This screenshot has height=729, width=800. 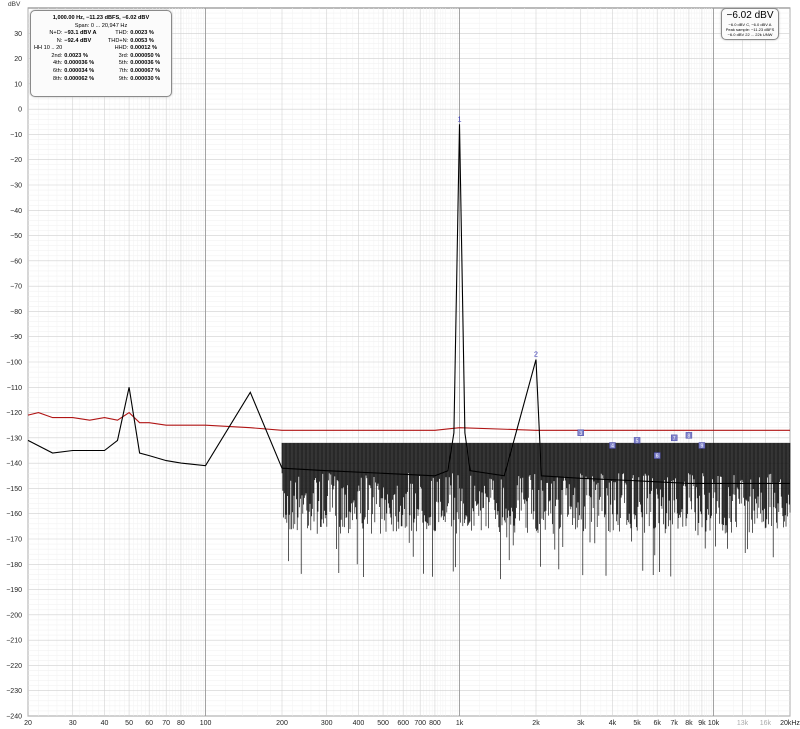 What do you see at coordinates (14, 666) in the screenshot?
I see `y-tick-label: −220` at bounding box center [14, 666].